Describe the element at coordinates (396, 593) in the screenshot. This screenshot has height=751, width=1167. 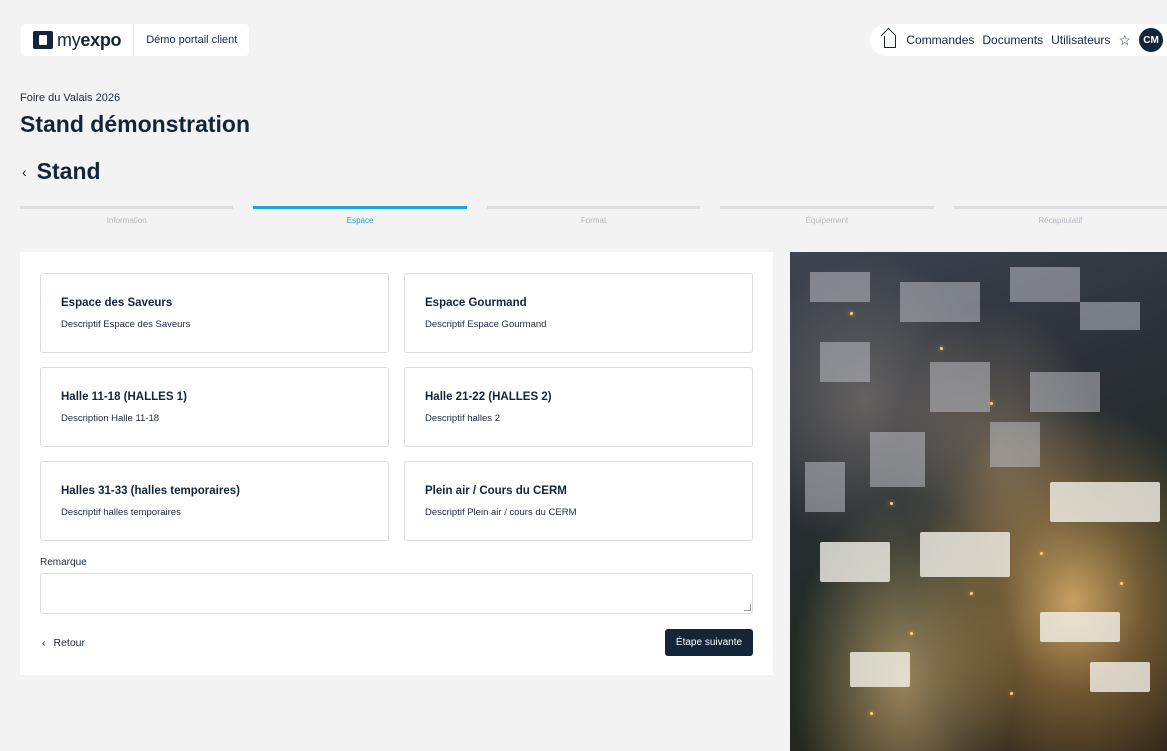
I see `remarque-textarea` at that location.